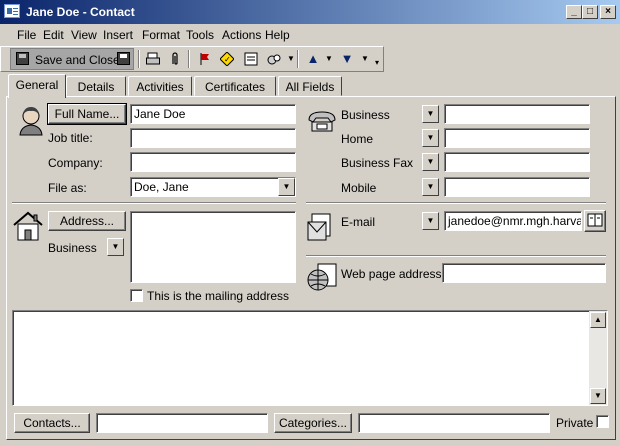 The width and height of the screenshot is (620, 446). Describe the element at coordinates (274, 59) in the screenshot. I see `meeting-icon` at that location.